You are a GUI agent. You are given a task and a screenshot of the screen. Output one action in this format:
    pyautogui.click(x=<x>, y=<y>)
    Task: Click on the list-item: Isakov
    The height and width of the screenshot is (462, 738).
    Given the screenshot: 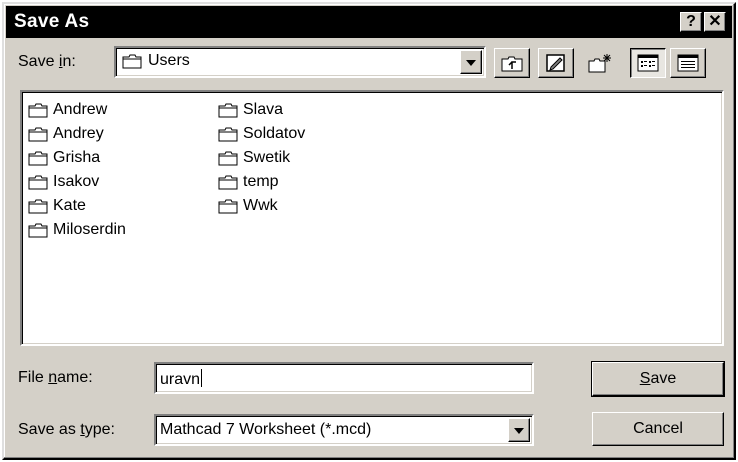 What is the action you would take?
    pyautogui.click(x=77, y=182)
    